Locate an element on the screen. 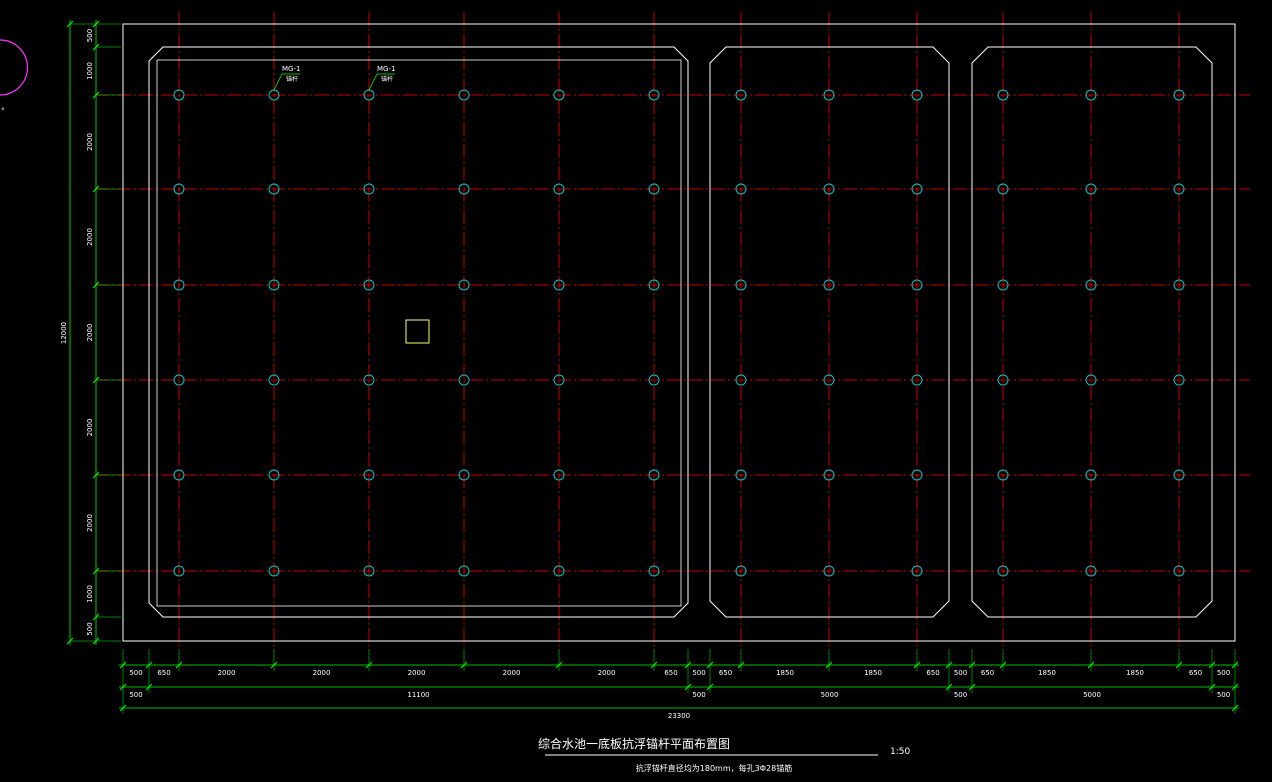 This screenshot has width=1272, height=782. drawing-title: 综合水池一底板抗浮锚杆平面布置图 is located at coordinates (634, 743).